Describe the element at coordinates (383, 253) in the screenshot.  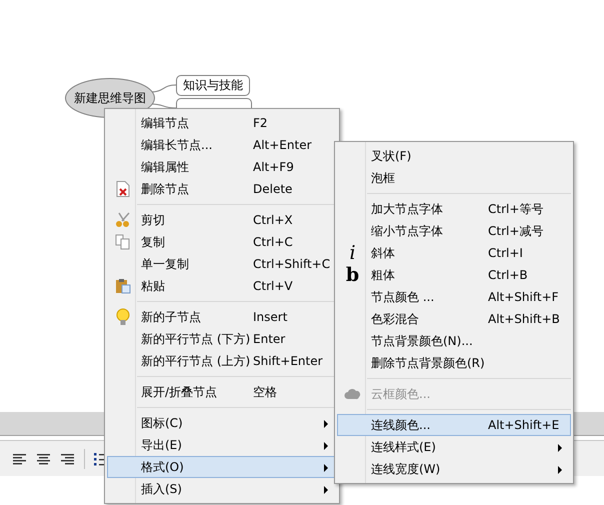
I see `menu-item-label: 斜体` at that location.